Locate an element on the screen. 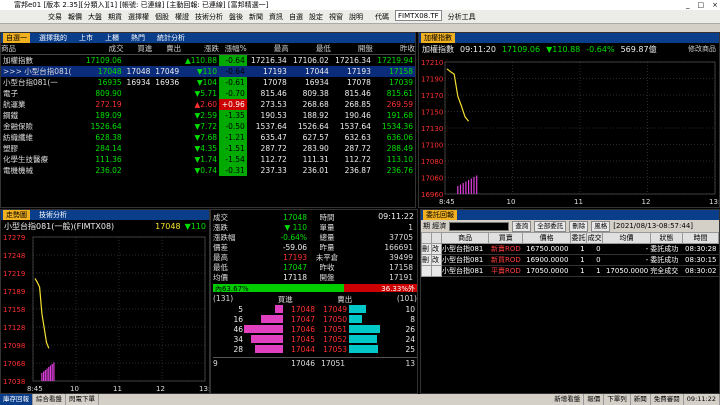  status-tab-positions: 庫存回報 is located at coordinates (16, 399).